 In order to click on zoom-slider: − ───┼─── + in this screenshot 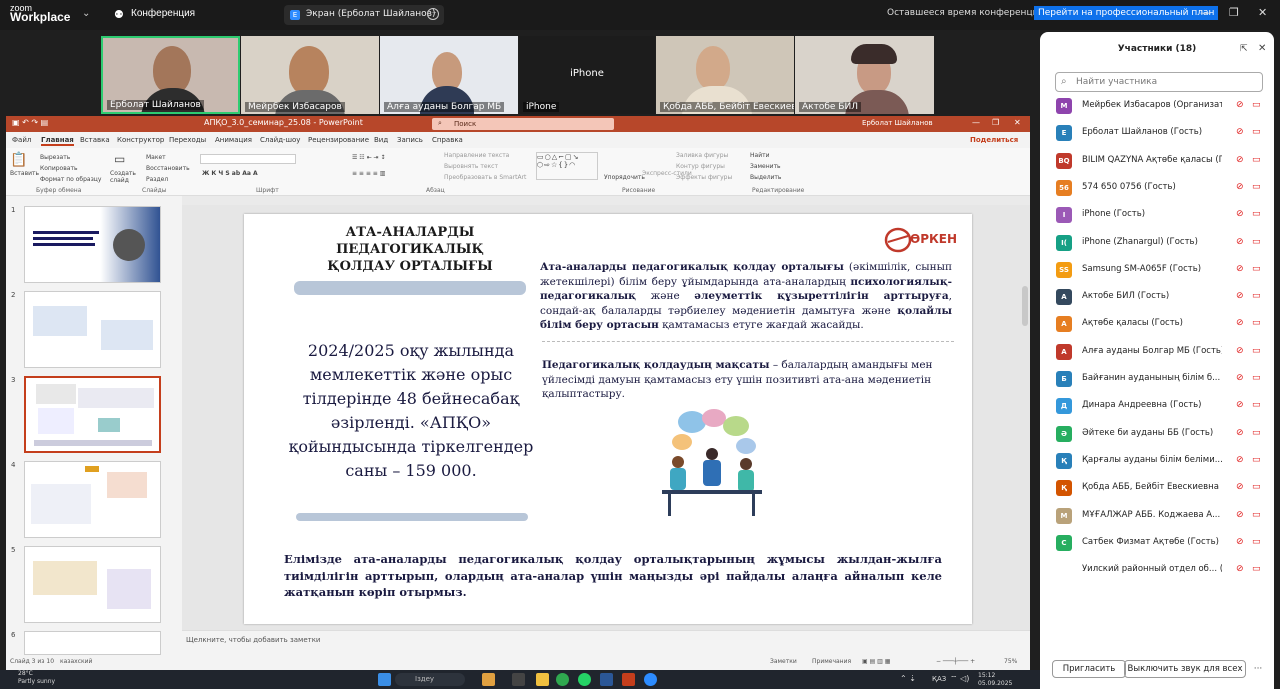, I will do `click(955, 661)`.